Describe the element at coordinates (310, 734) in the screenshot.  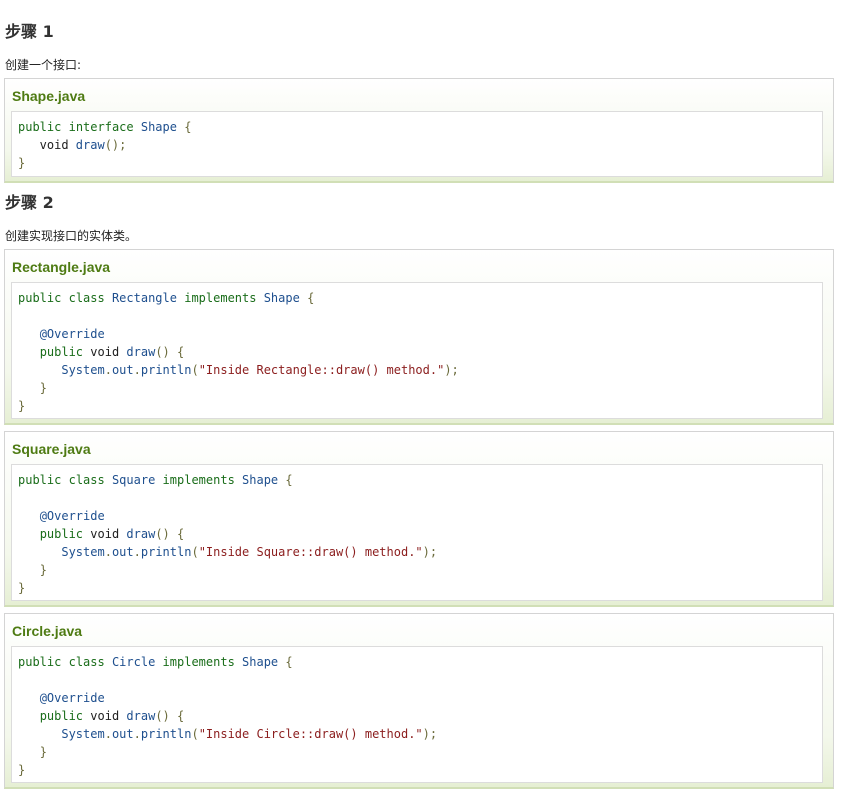
I see `code-token: "Inside Circle::draw() method."` at that location.